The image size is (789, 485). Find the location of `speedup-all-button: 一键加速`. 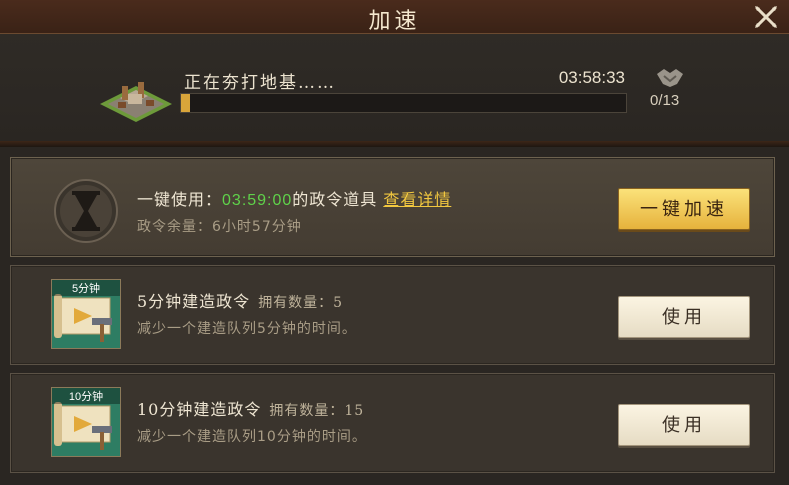

speedup-all-button: 一键加速 is located at coordinates (684, 209).